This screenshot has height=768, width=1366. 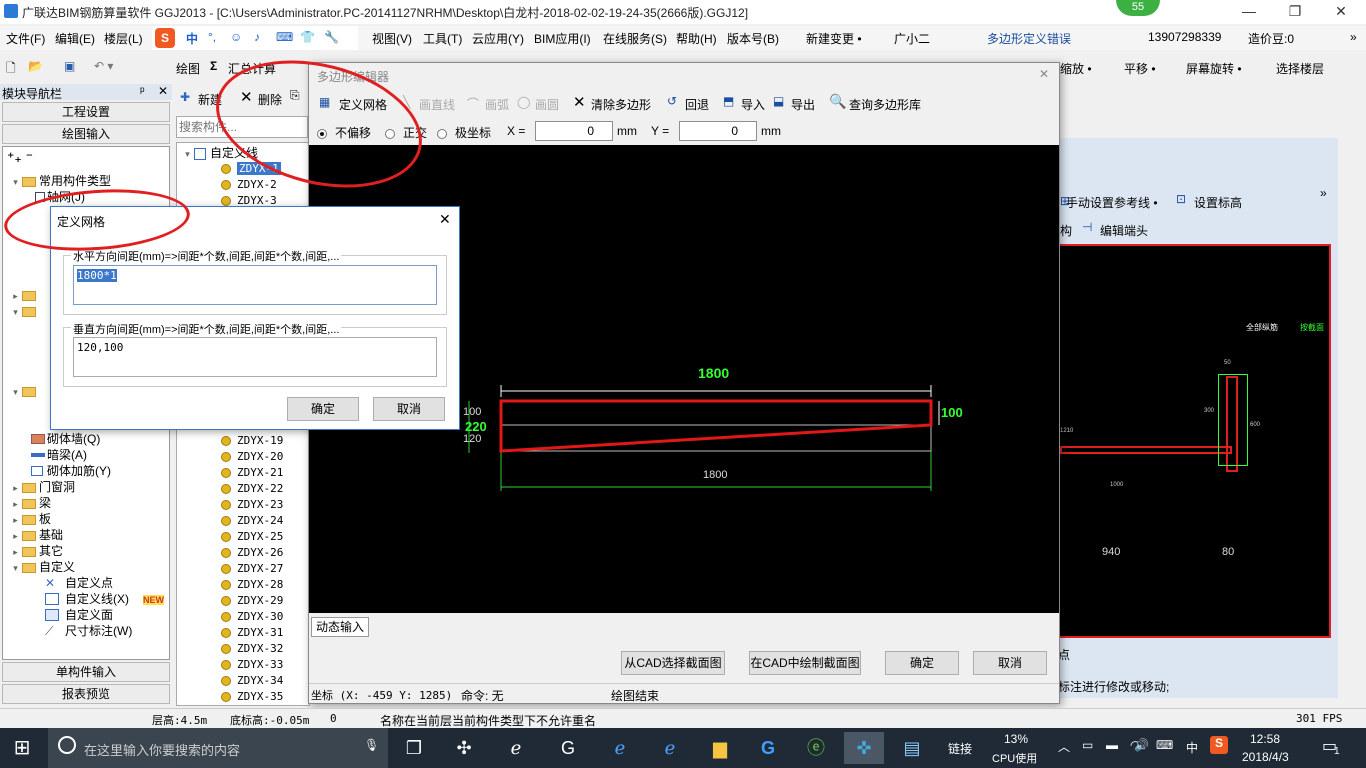 I want to click on menu-version: 版本号(B), so click(x=753, y=38).